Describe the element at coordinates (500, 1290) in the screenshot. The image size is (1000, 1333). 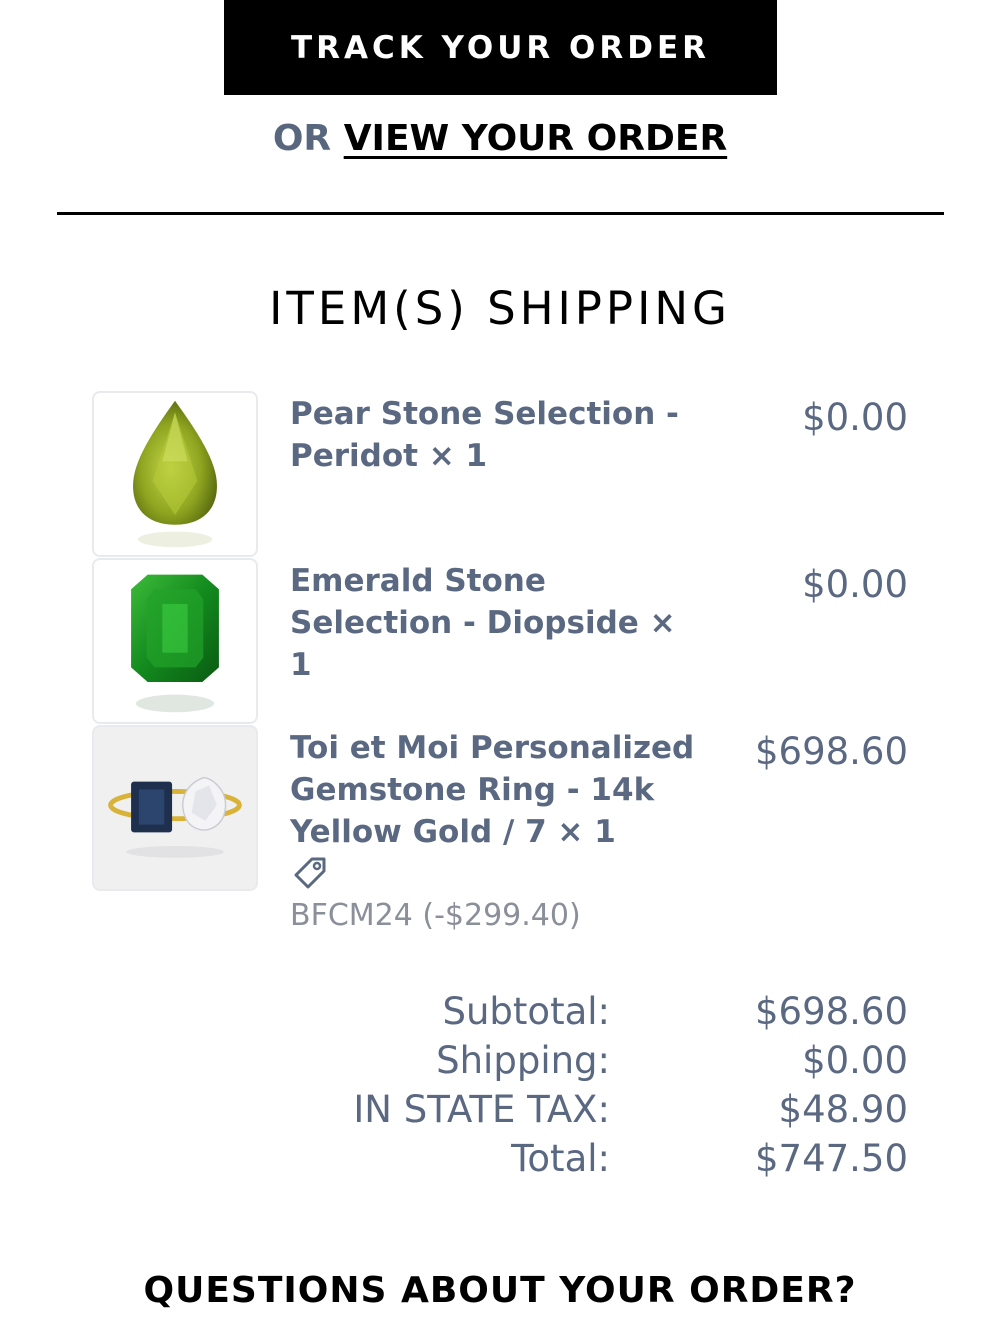
I see `questions-heading: QUESTIONS ABOUT YOUR ORDER?` at that location.